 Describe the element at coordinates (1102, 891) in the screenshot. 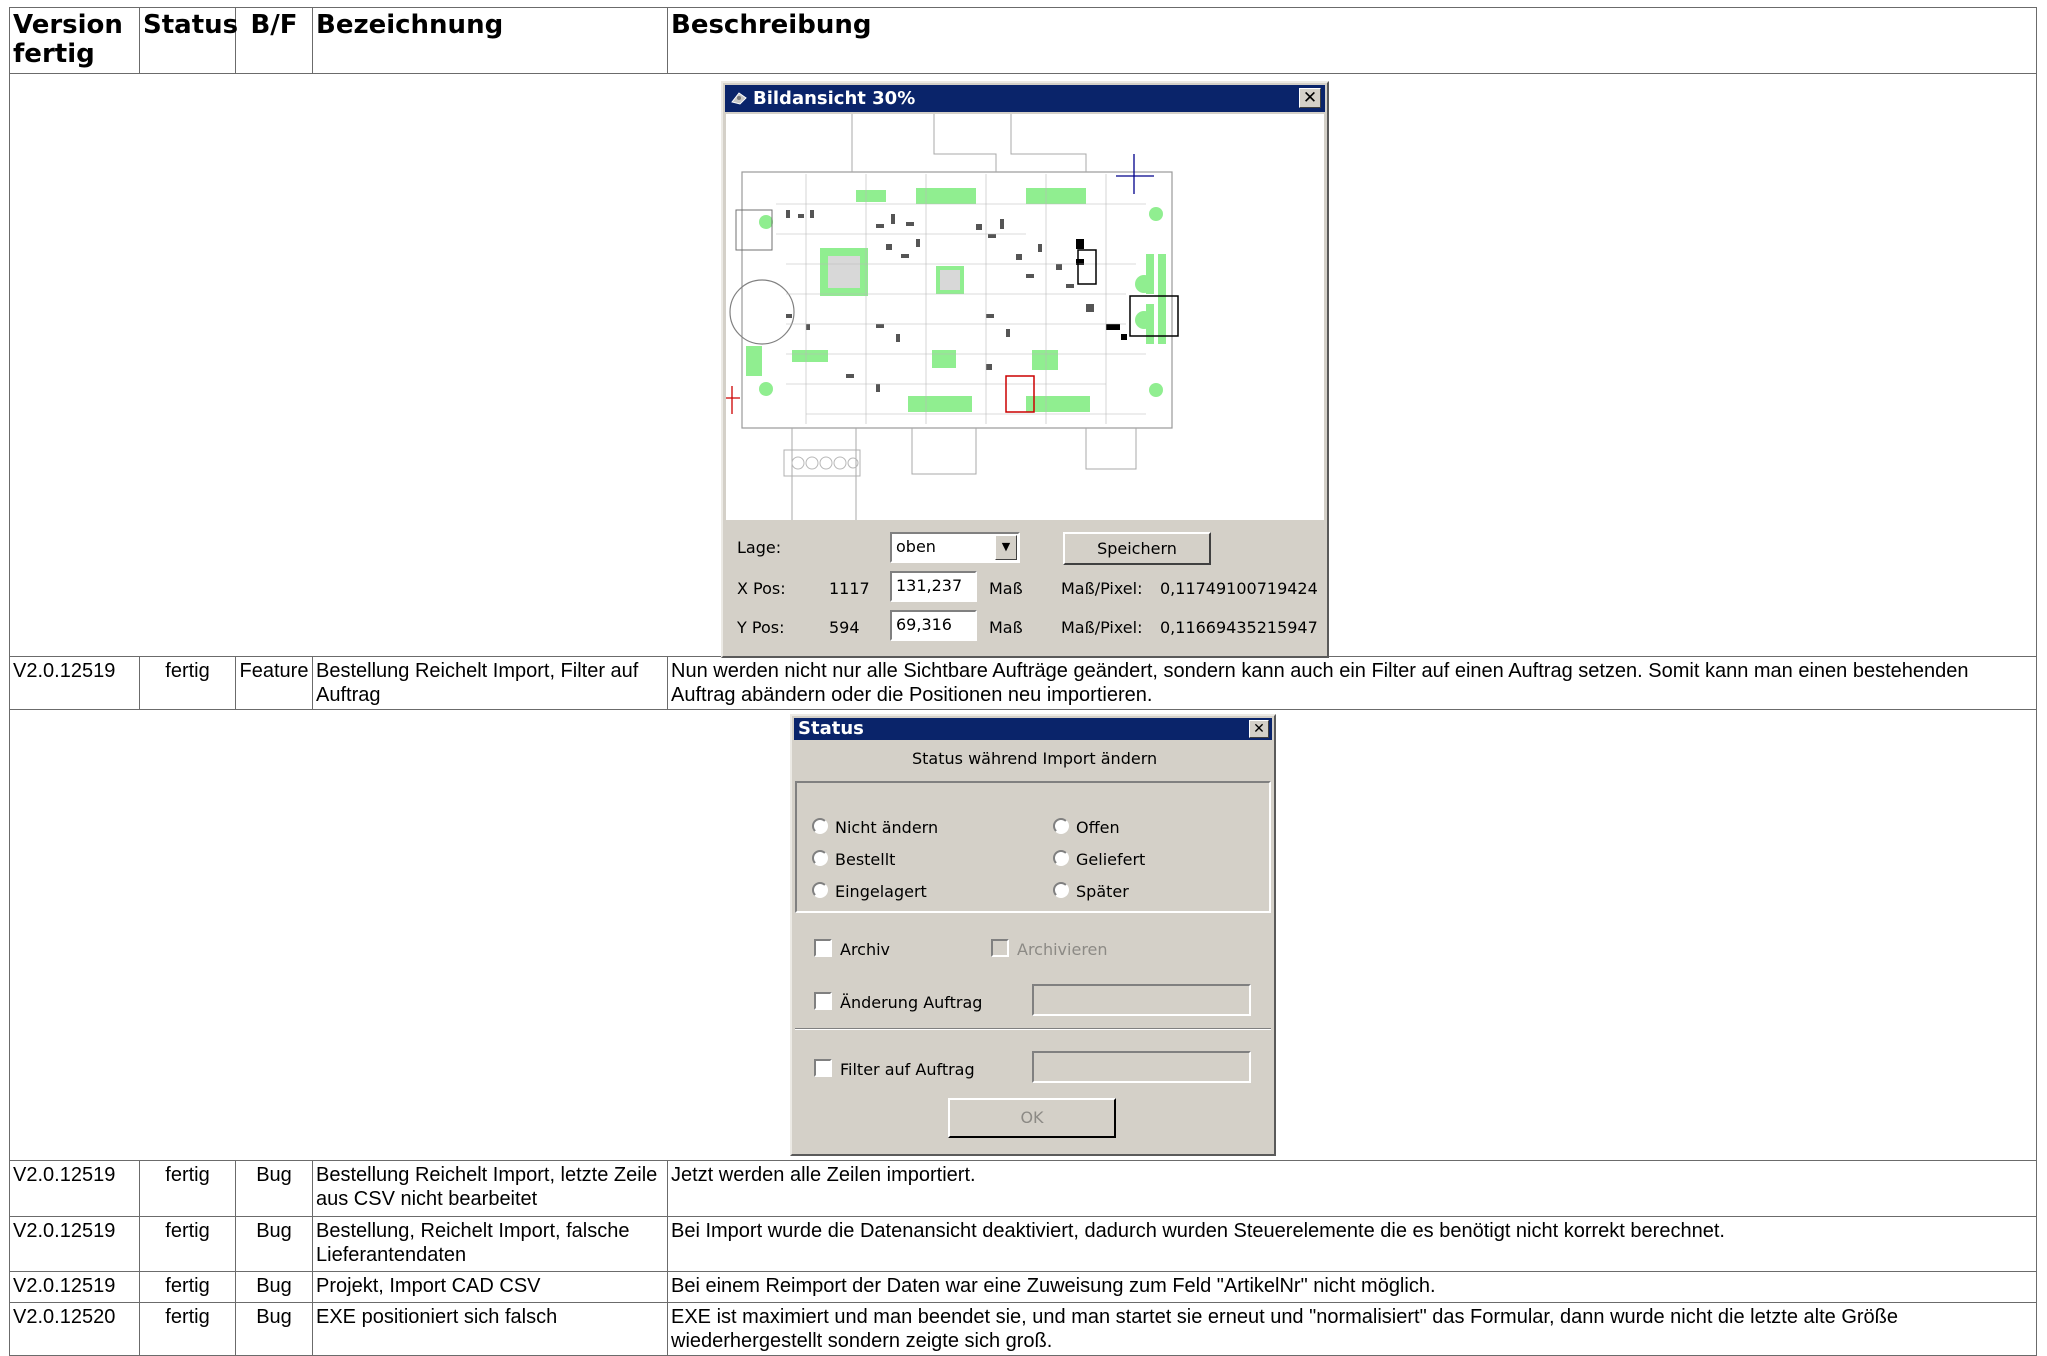

I see `option-spaeter: Später` at that location.